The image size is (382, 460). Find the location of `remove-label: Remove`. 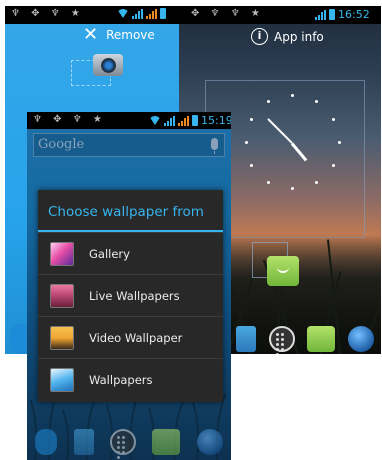

remove-label: Remove is located at coordinates (130, 35).